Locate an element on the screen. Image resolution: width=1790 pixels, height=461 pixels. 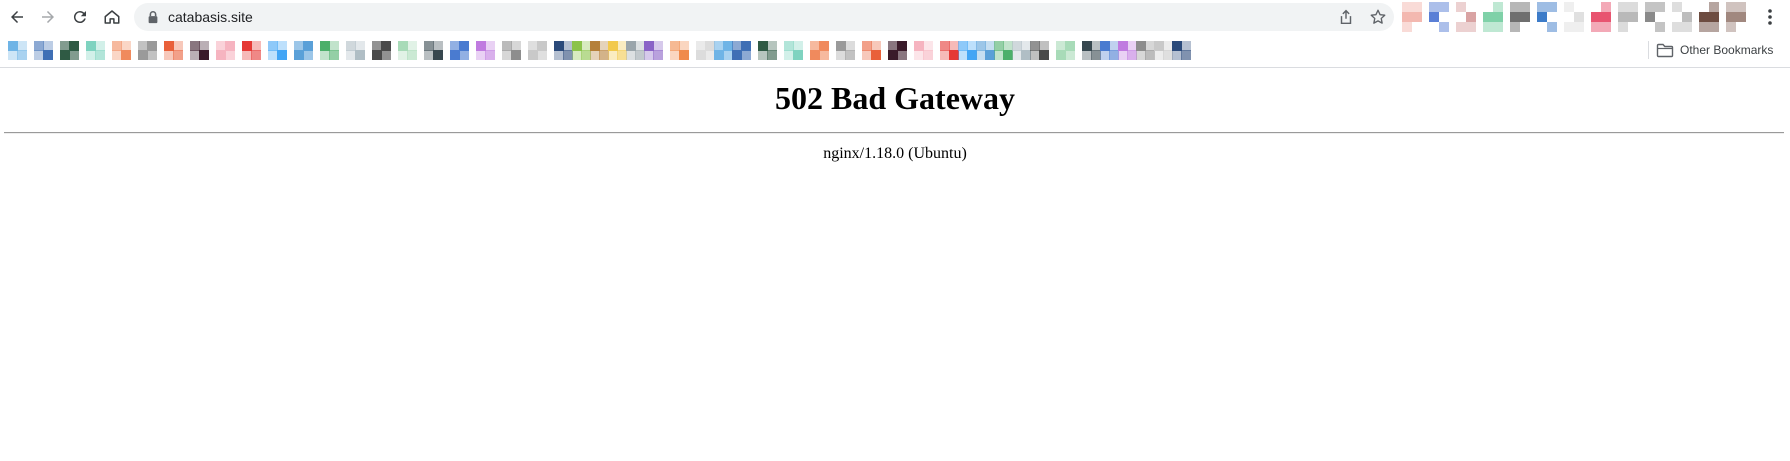
other-bookmarks-button: Other Bookmarks is located at coordinates (1714, 50).